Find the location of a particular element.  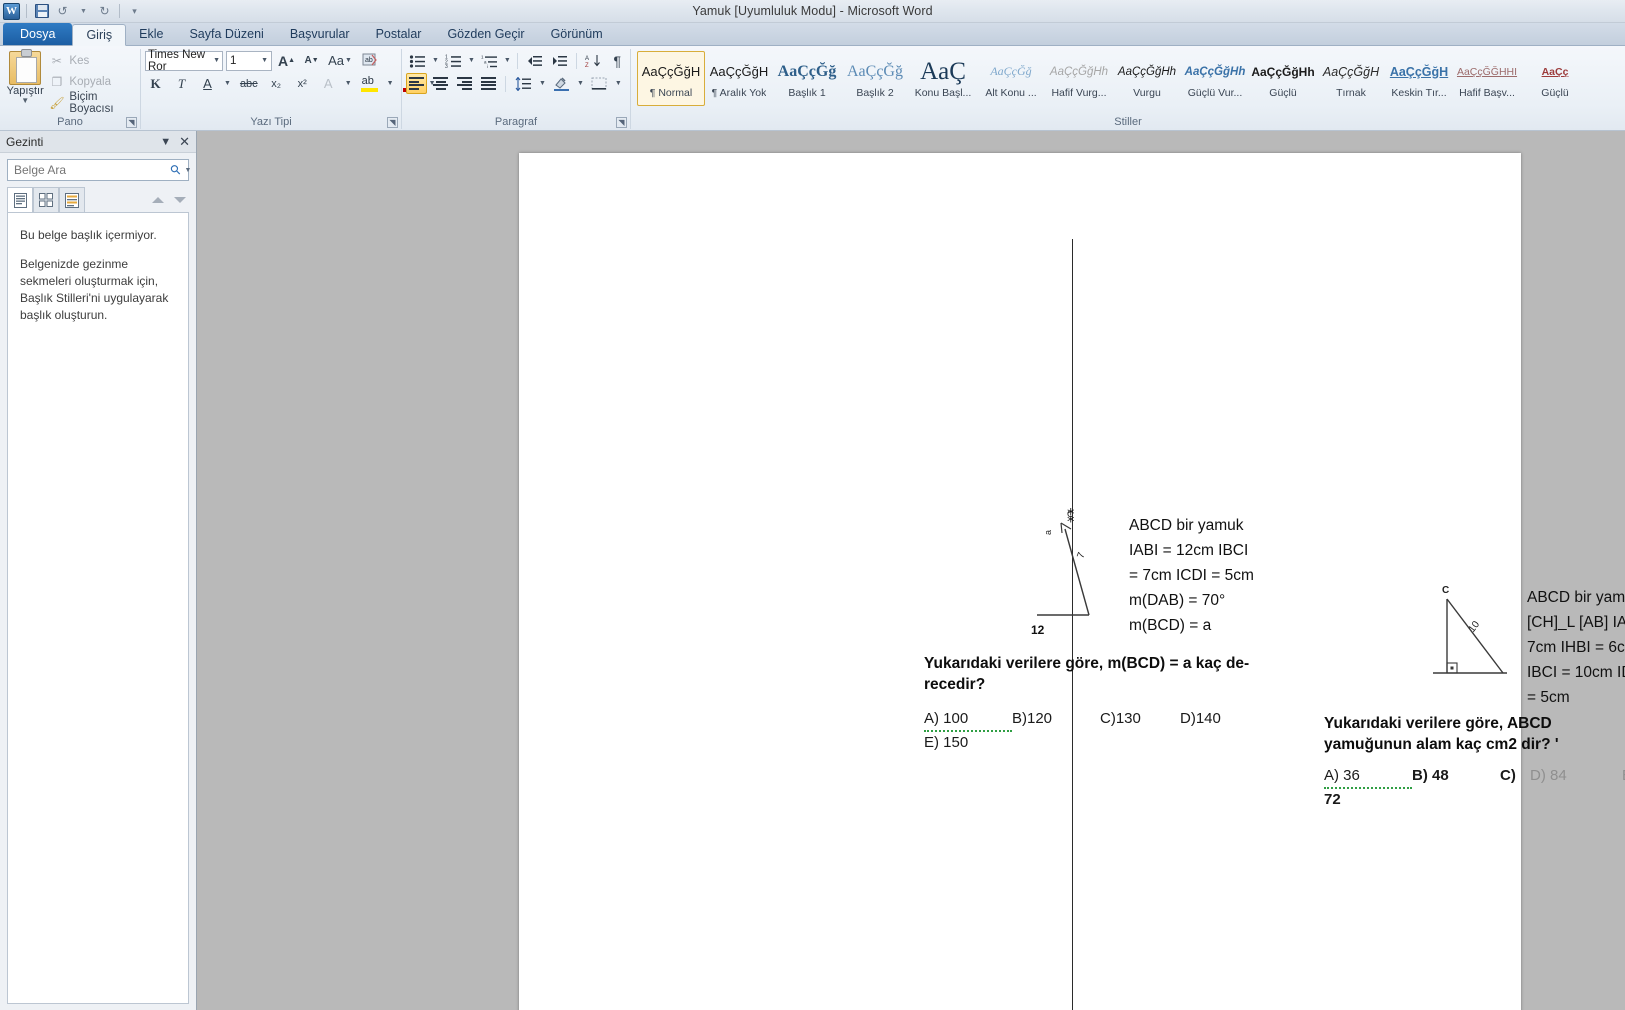

style-no-spacing: AaÇçĞğH ¶ Aralık Yok is located at coordinates (739, 78).